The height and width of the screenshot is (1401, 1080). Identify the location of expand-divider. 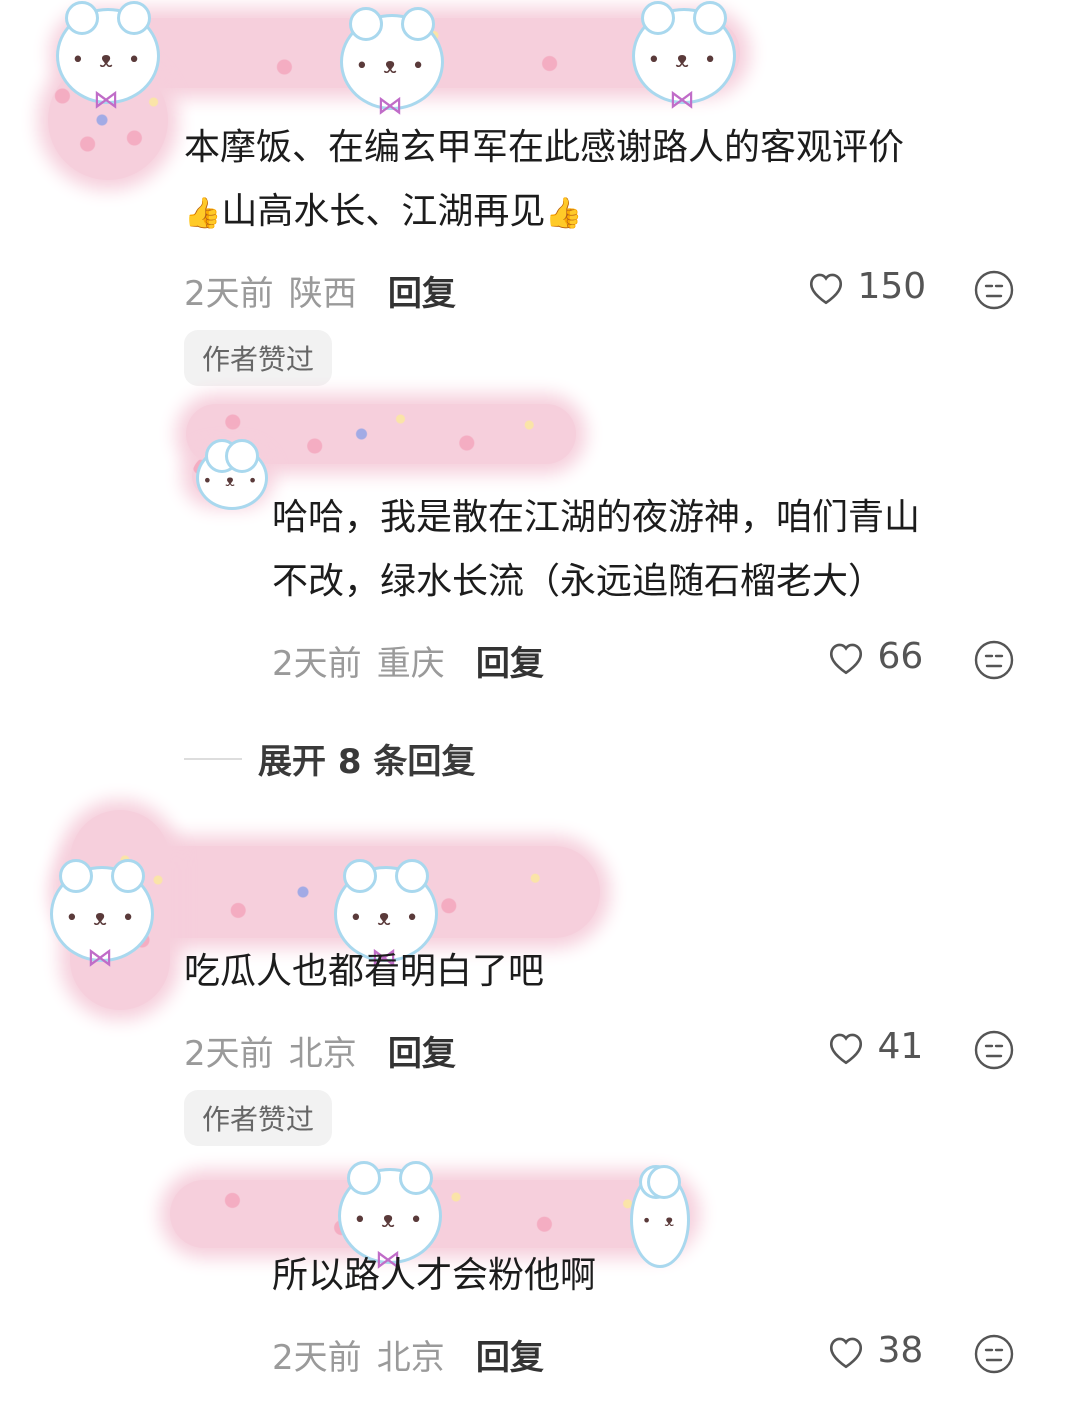
(213, 759).